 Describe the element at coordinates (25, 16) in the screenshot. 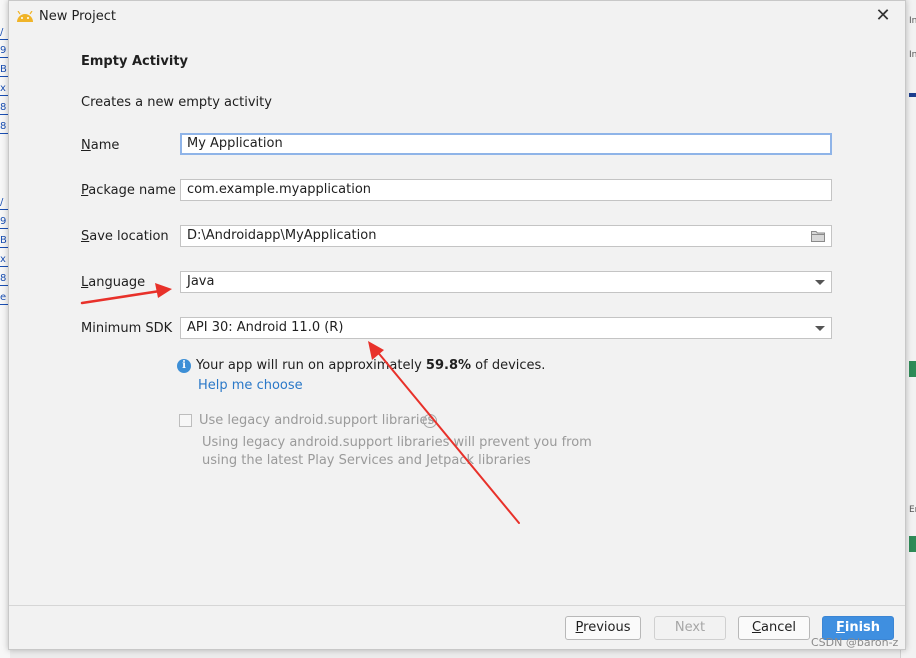

I see `android-icon` at that location.